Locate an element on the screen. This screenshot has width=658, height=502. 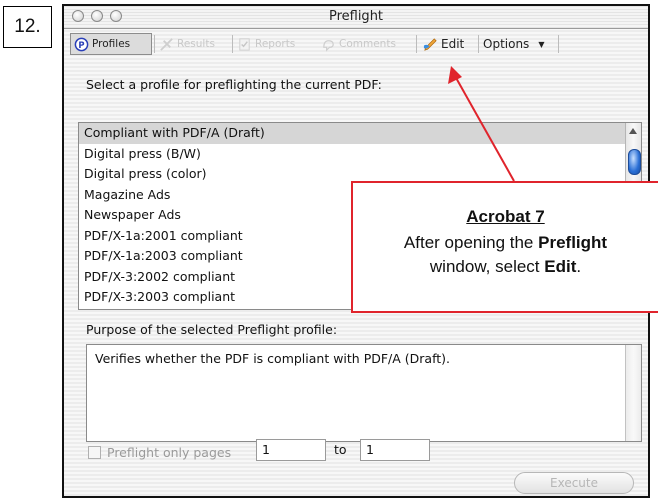
edit-button: Edit is located at coordinates (449, 44).